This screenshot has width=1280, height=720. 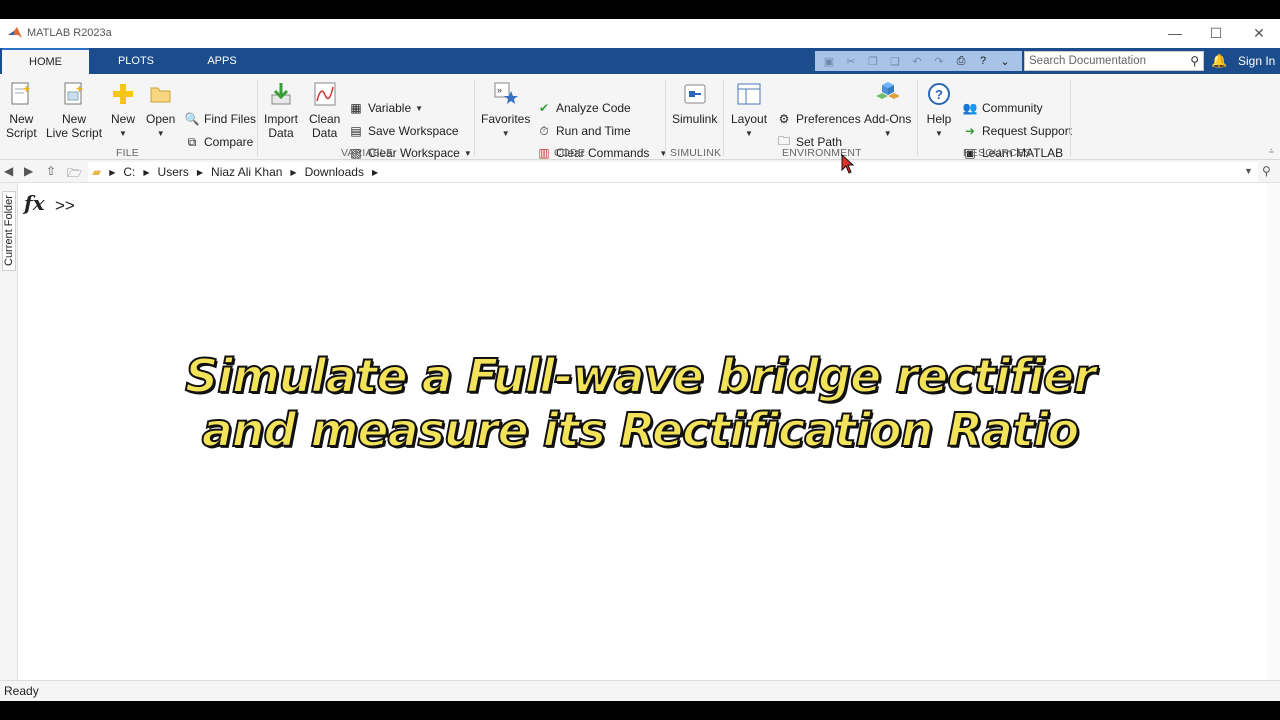 What do you see at coordinates (887, 110) in the screenshot?
I see `add-ons-button: Add-Ons ▼` at bounding box center [887, 110].